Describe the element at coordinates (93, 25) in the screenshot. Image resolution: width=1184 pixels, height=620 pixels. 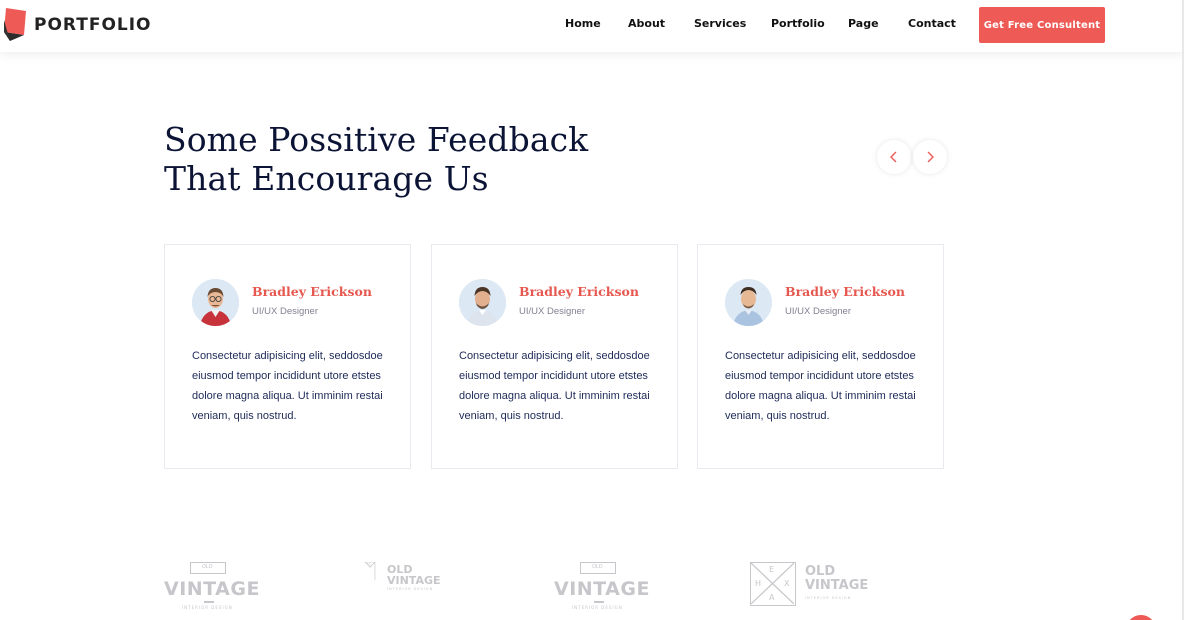
I see `logo-text: PORTFOLIO` at that location.